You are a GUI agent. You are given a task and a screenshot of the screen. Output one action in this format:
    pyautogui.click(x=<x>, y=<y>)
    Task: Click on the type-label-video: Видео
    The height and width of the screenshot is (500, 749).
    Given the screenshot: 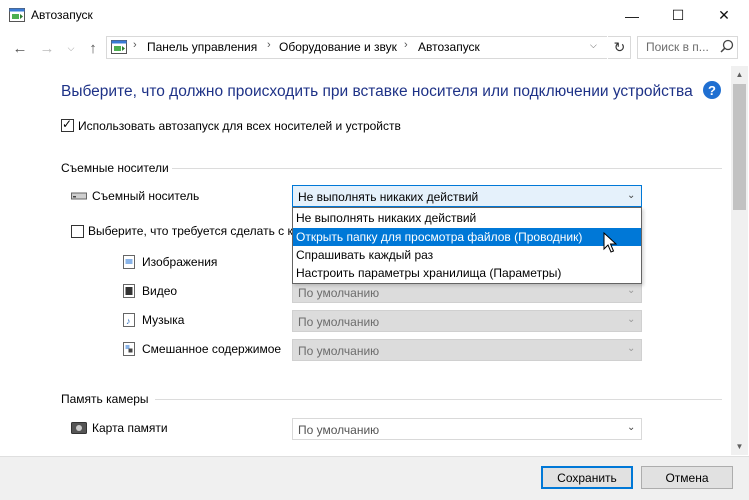 What is the action you would take?
    pyautogui.click(x=160, y=291)
    